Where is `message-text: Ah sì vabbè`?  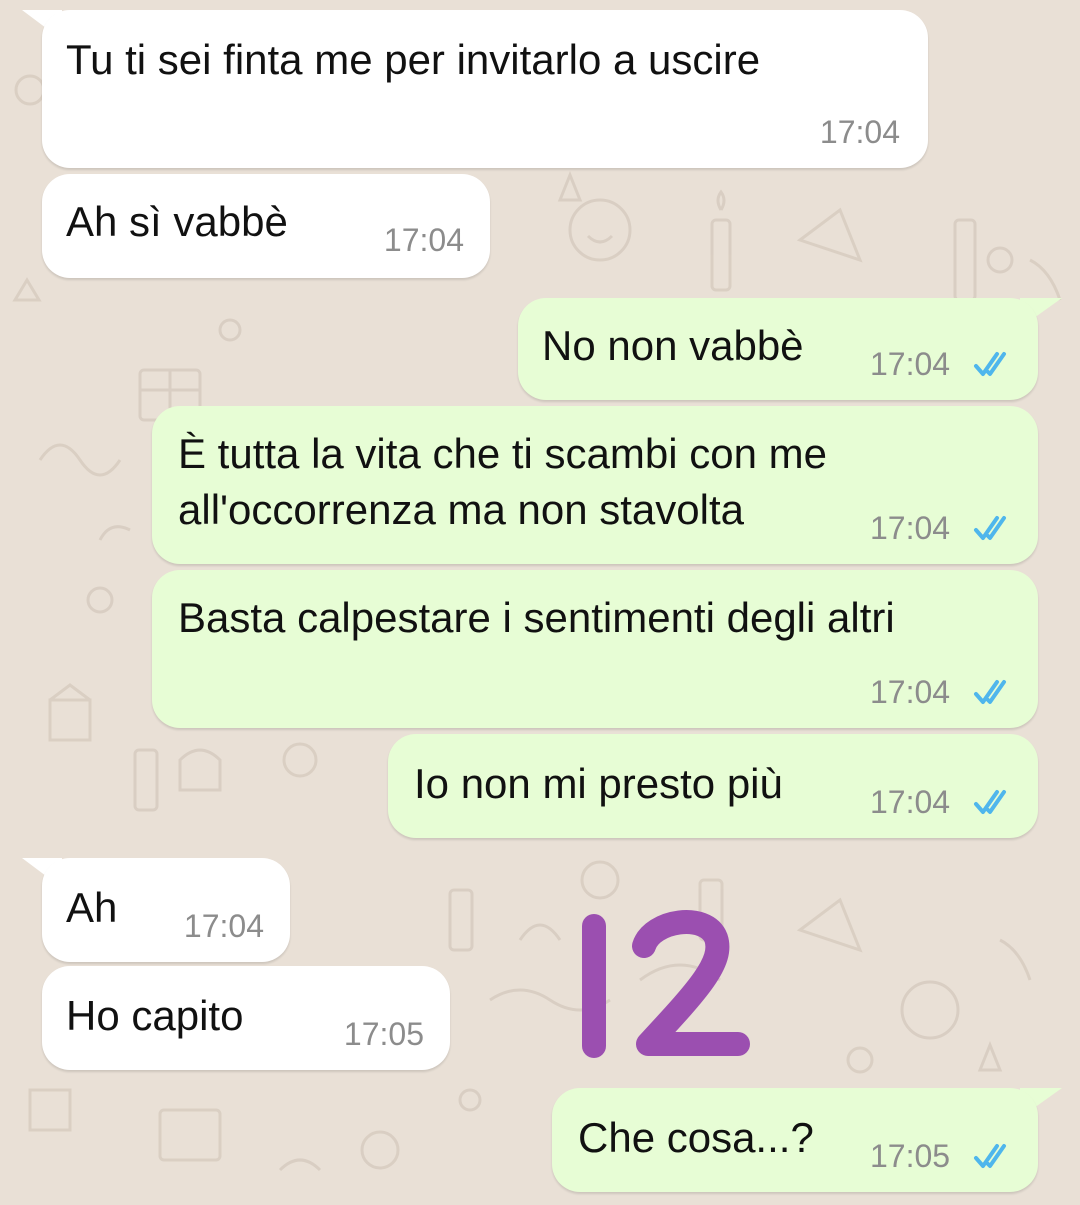
message-text: Ah sì vabbè is located at coordinates (177, 221).